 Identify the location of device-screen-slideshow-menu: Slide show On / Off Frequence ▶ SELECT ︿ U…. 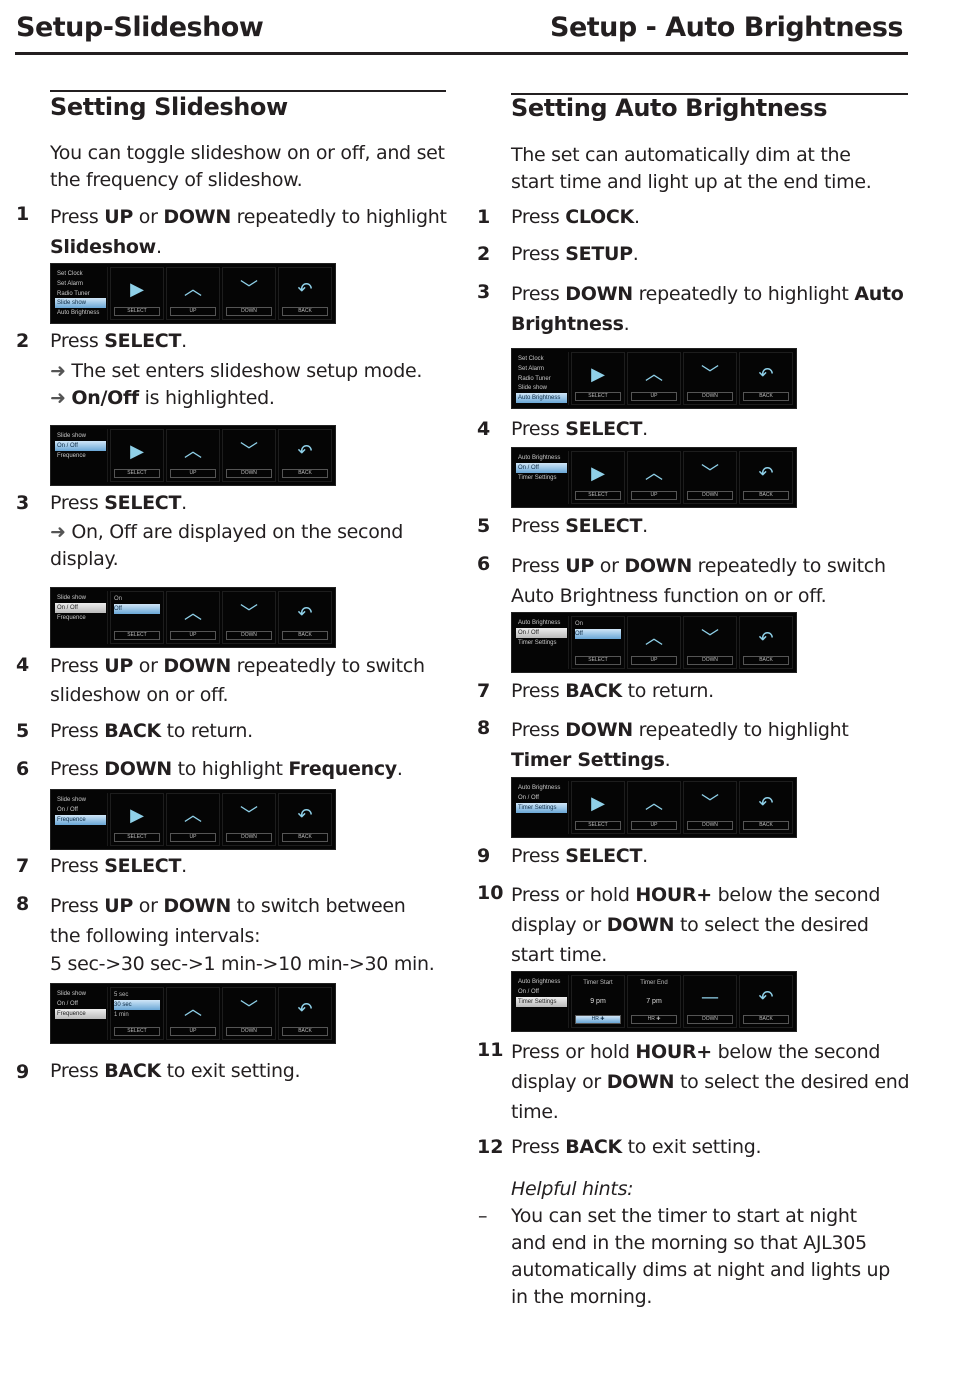
(193, 455).